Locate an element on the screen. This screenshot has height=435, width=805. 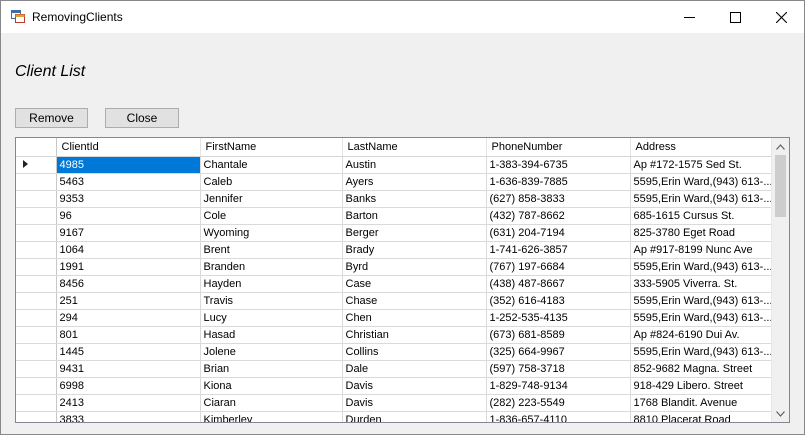
cell-phonenumber: 1-252-535-4135 is located at coordinates (558, 318).